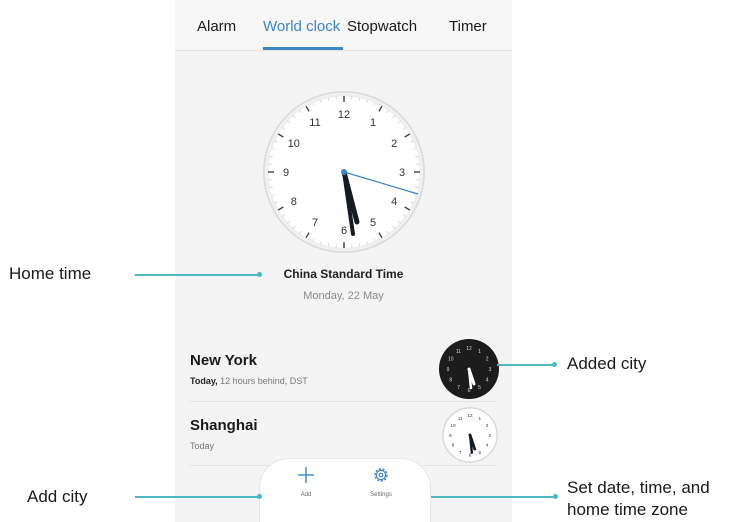 The height and width of the screenshot is (522, 747). I want to click on city-subtitle-offset: Today, so click(202, 446).